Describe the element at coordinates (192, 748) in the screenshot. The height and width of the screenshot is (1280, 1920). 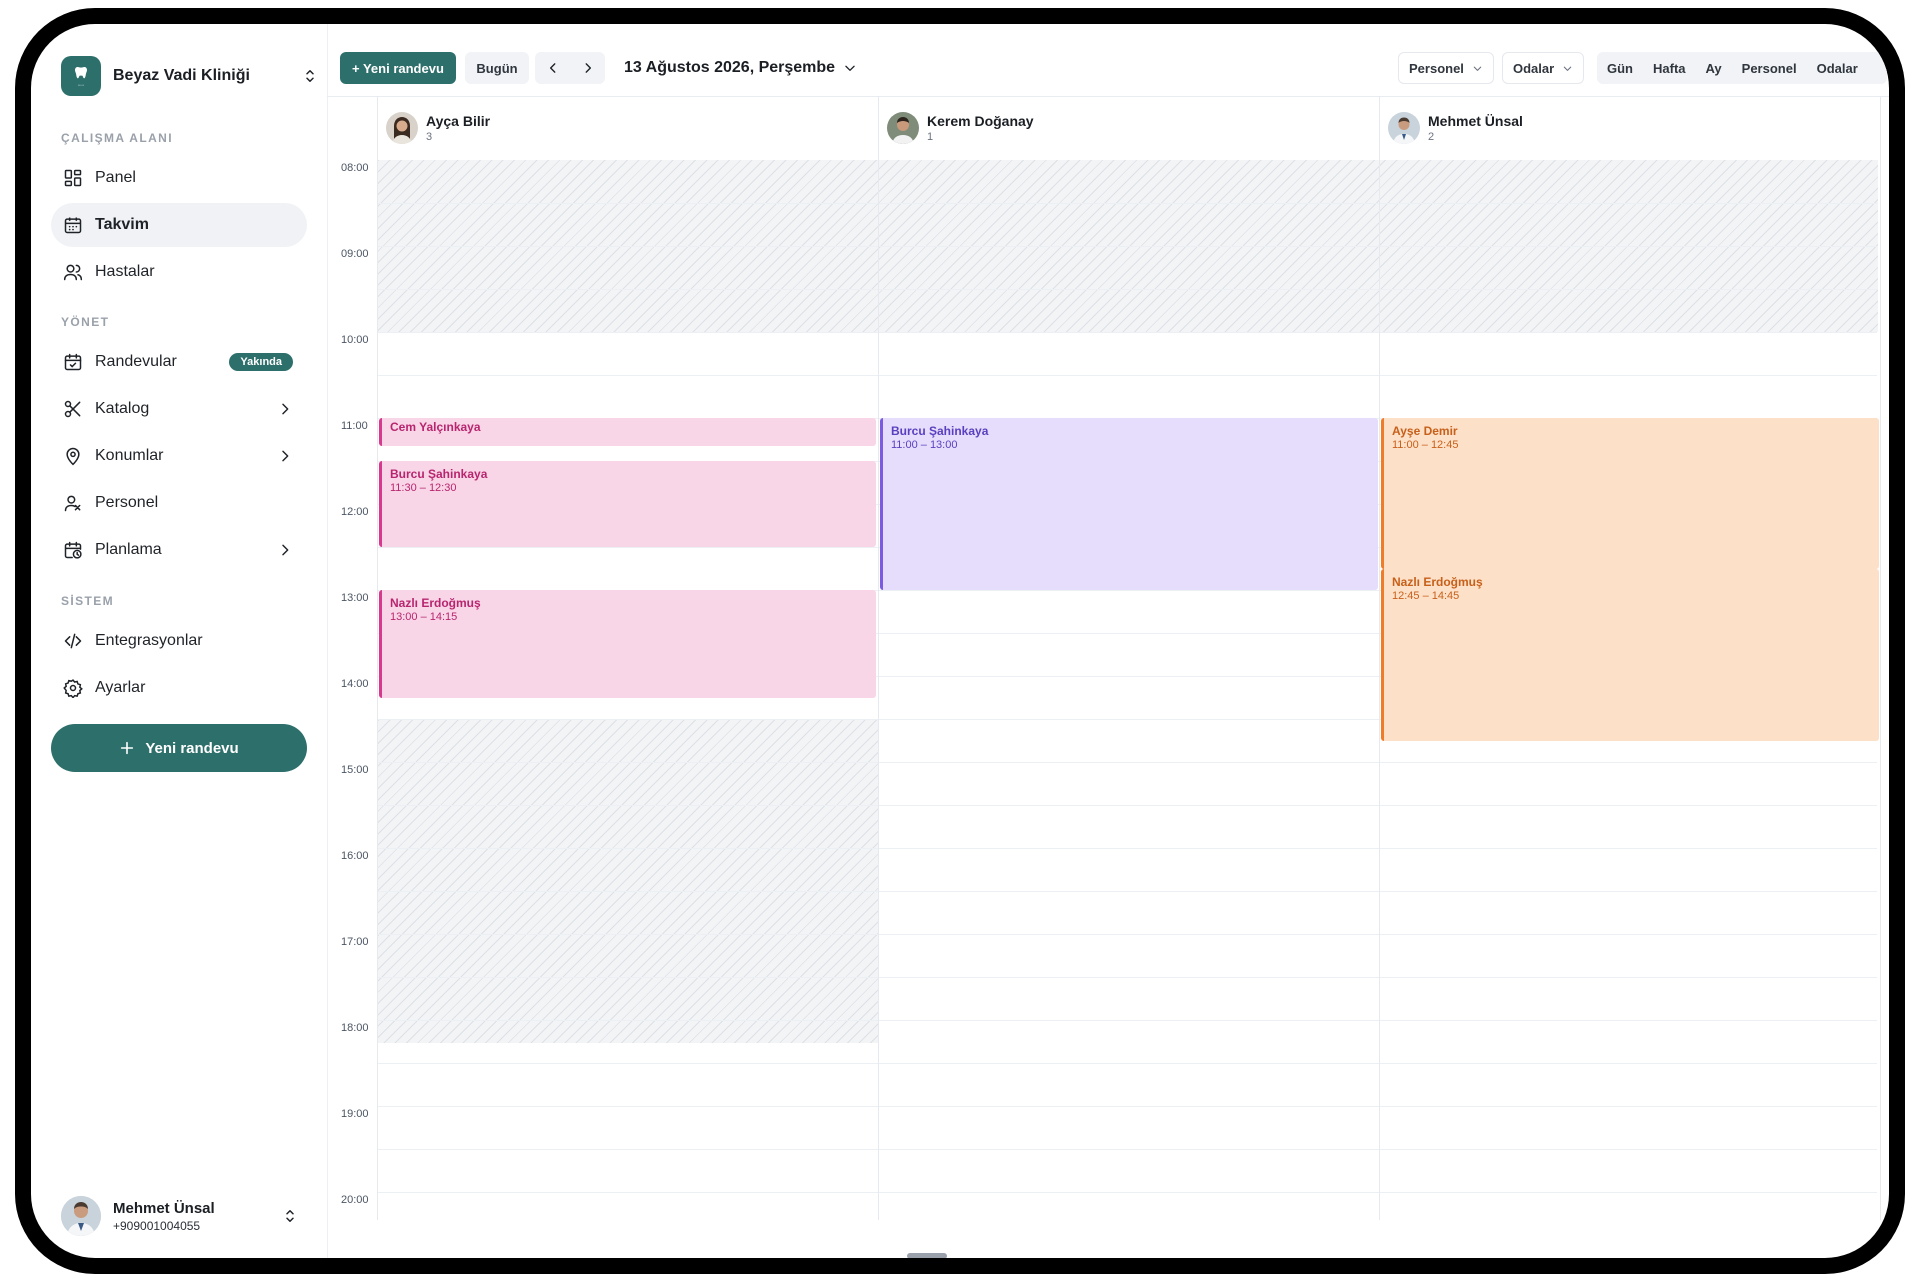
I see `new-appointment-label: Yeni randevu` at that location.